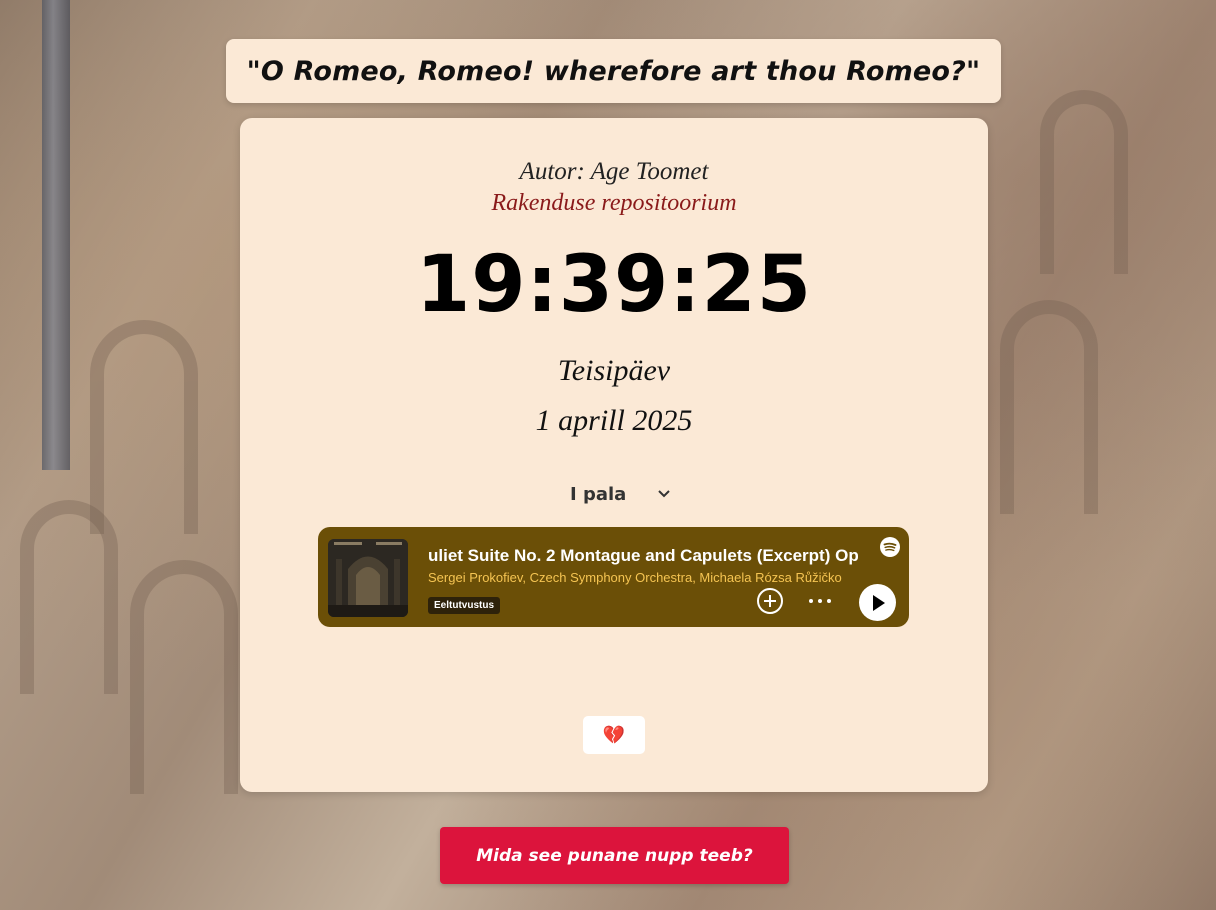 The height and width of the screenshot is (910, 1216). What do you see at coordinates (614, 285) in the screenshot?
I see `clock-time: 19:39:25` at bounding box center [614, 285].